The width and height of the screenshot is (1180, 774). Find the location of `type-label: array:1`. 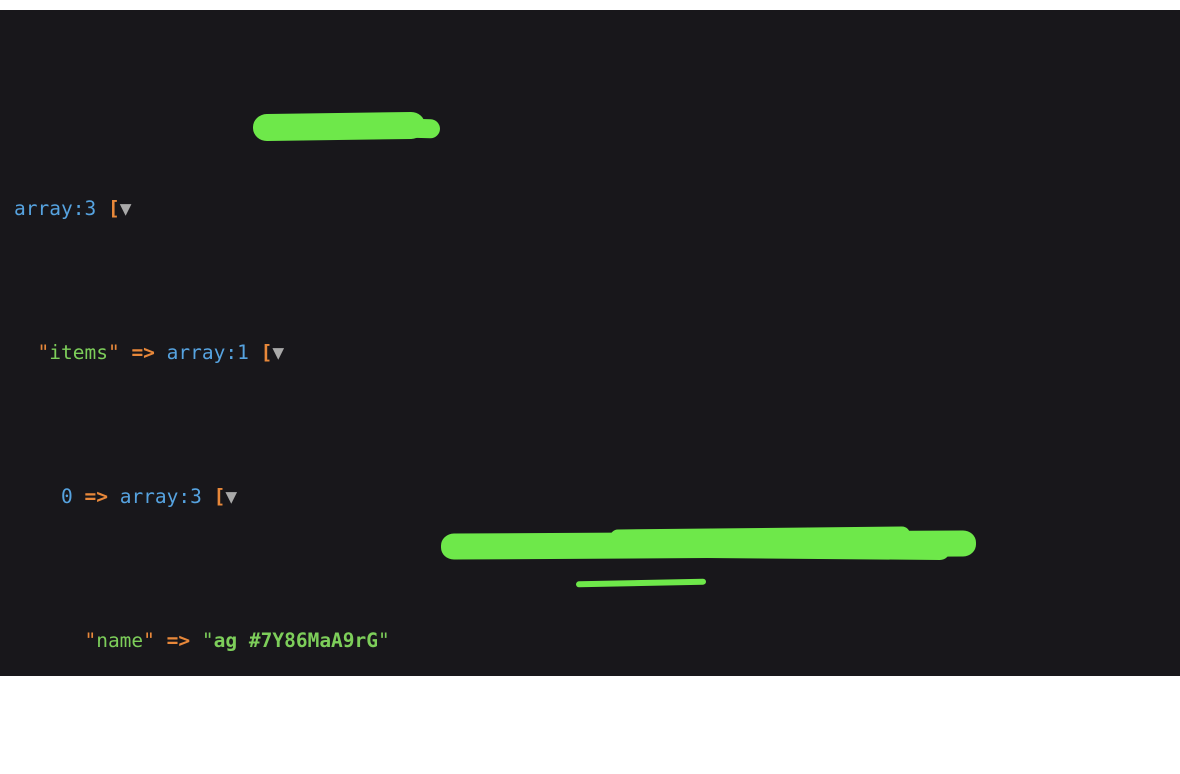

type-label: array:1 is located at coordinates (207, 352).